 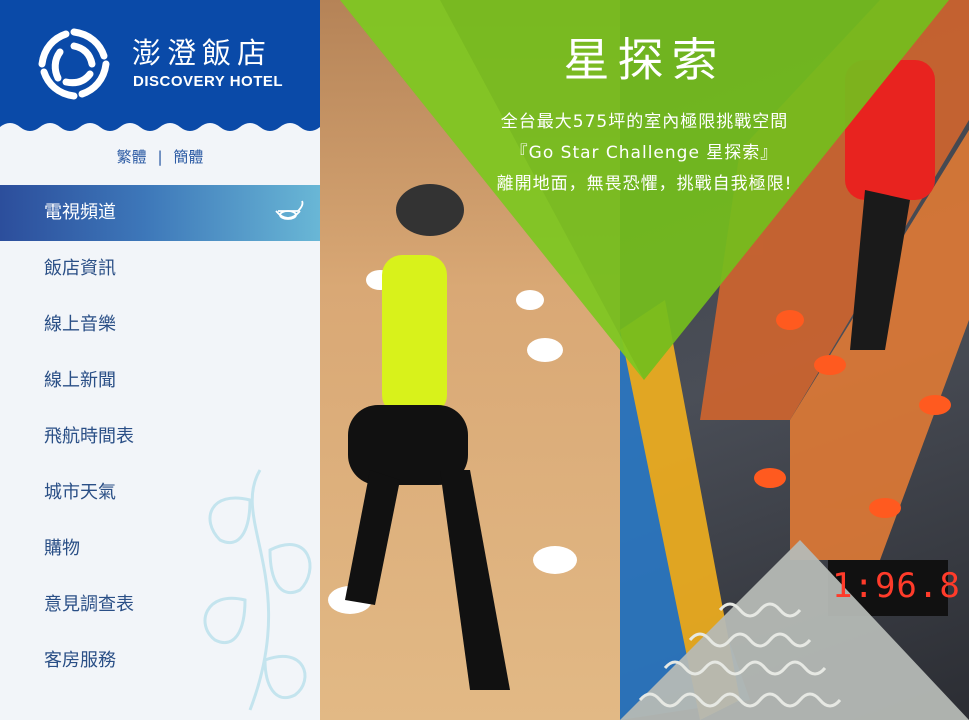 I want to click on menu-item-label: 飛航時間表, so click(x=89, y=436).